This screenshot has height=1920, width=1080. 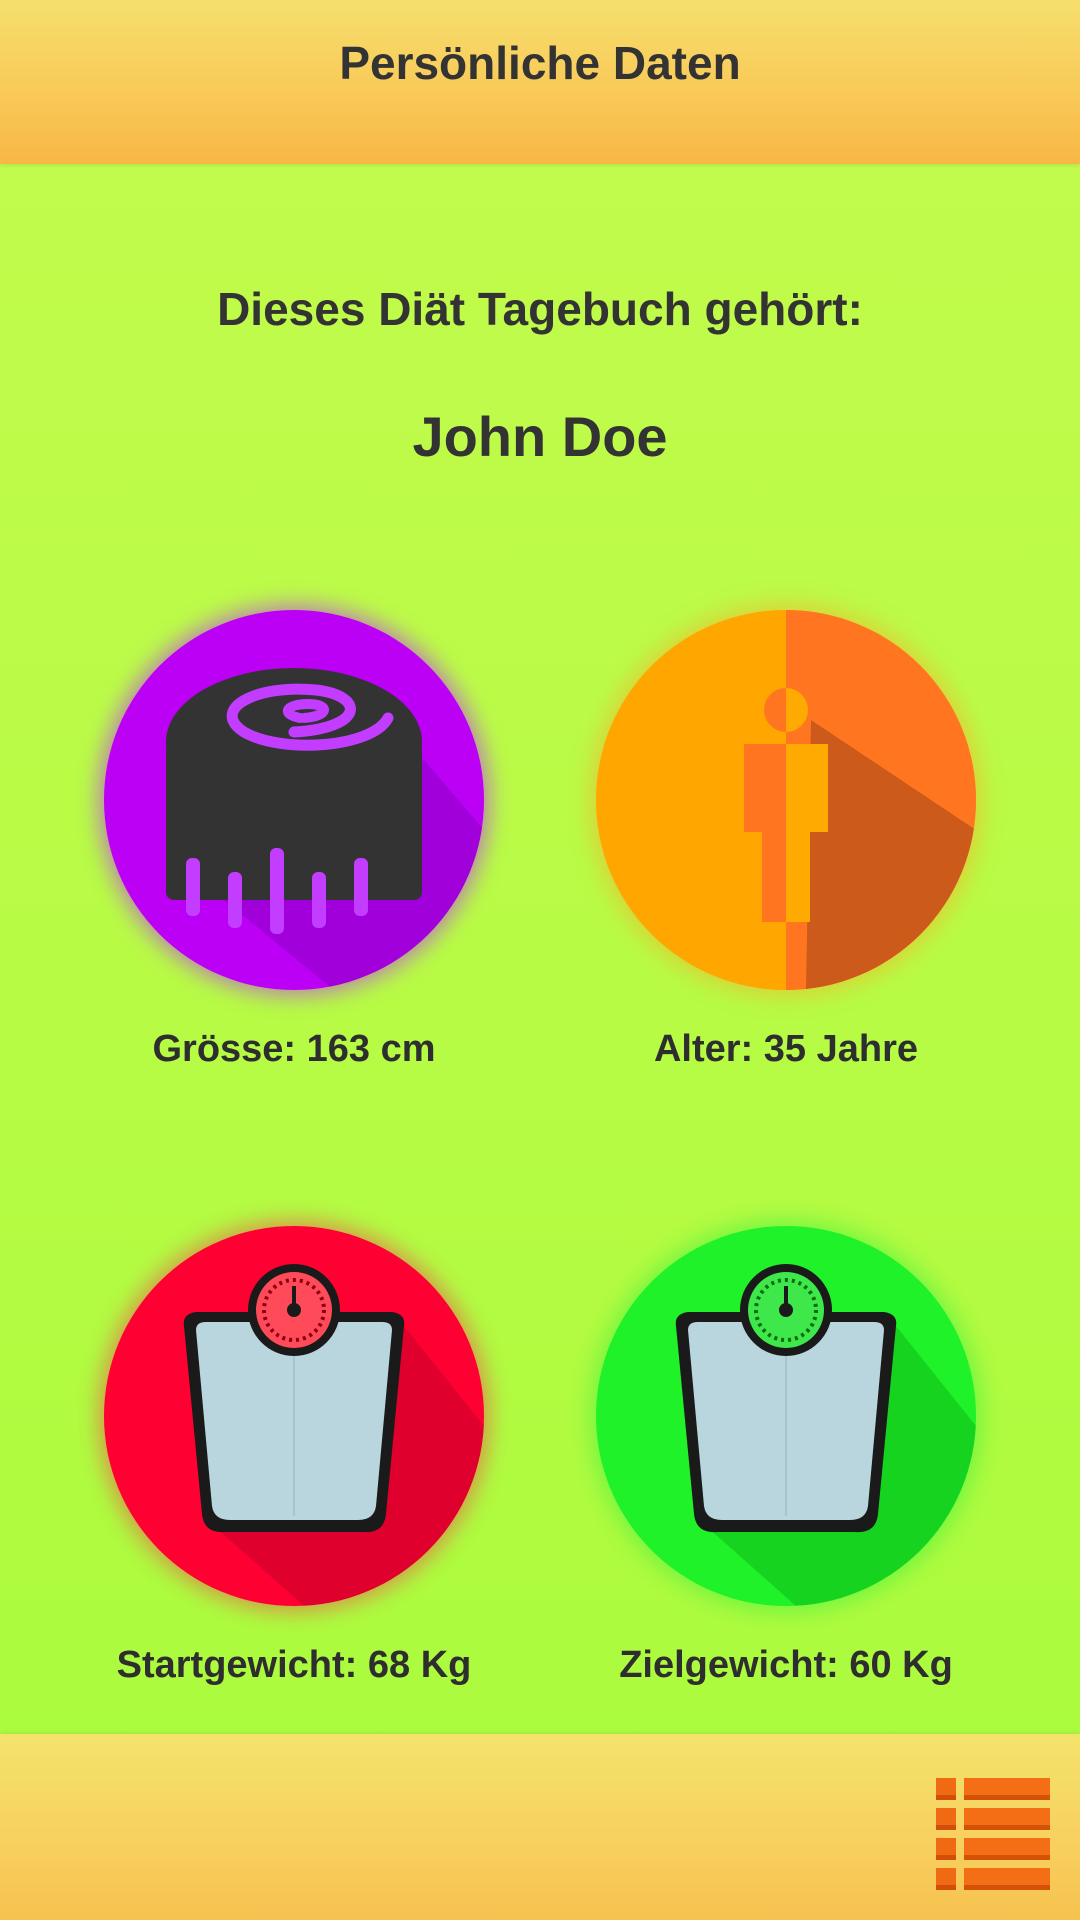 I want to click on age-tile: Alter: 35 Jahre, so click(x=786, y=840).